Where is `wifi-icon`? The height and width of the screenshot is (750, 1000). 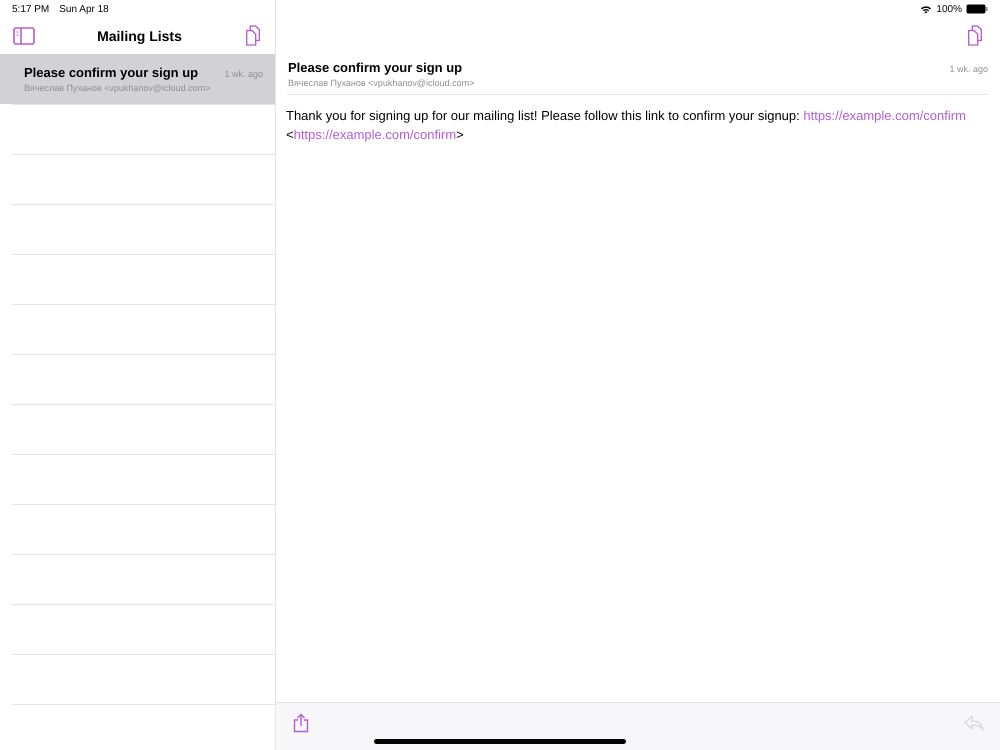 wifi-icon is located at coordinates (926, 9).